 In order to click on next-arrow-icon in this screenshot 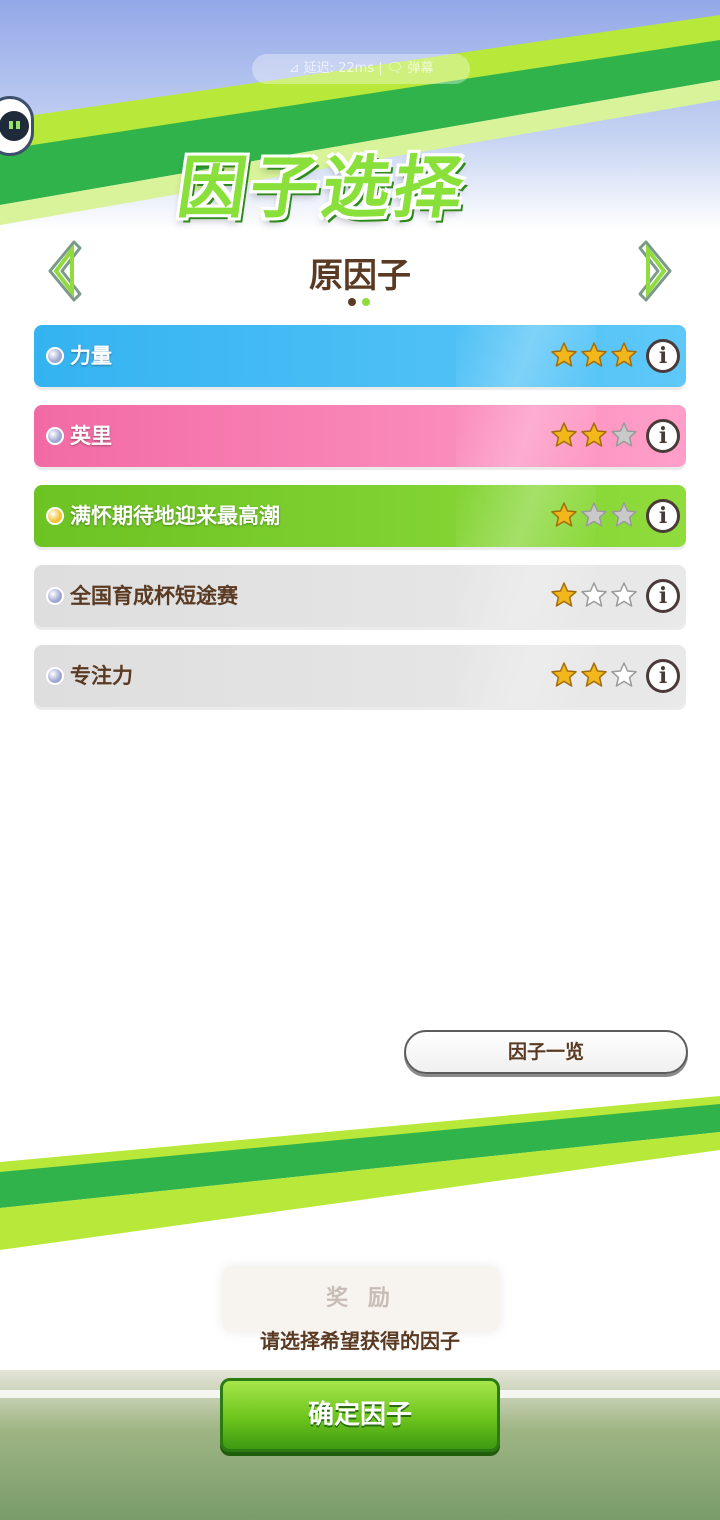, I will do `click(658, 271)`.